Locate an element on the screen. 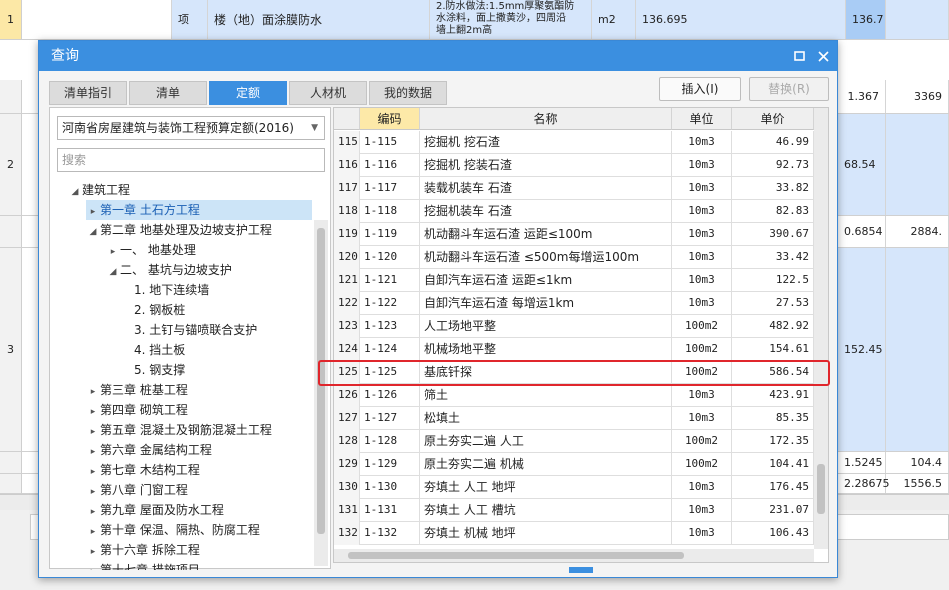  quota-name: 原土夯实二遍 人工 is located at coordinates (546, 441).